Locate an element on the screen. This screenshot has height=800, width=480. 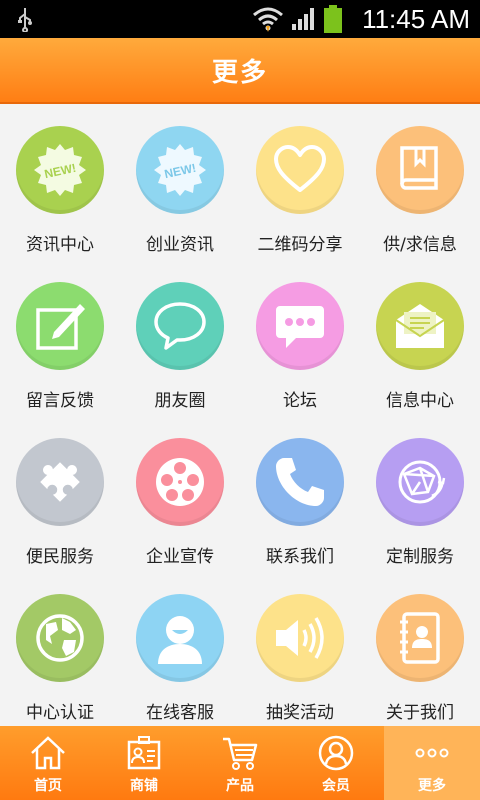
menu-item-supply-demand: 供/求信息 is located at coordinates (420, 184).